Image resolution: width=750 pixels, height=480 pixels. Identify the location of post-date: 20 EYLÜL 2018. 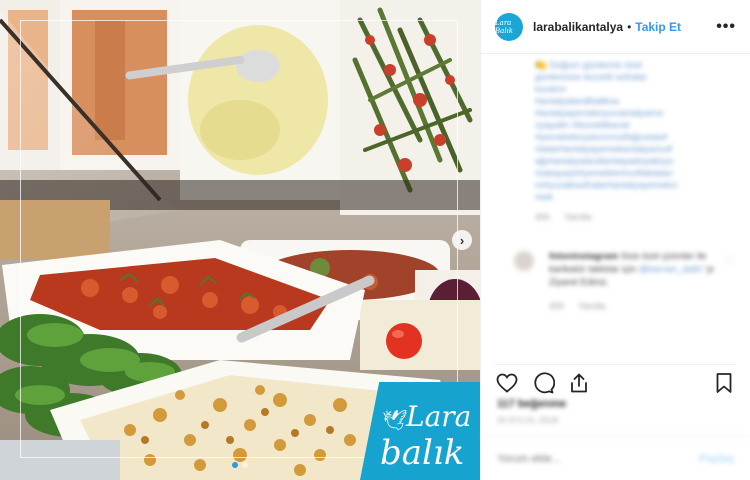
(528, 420).